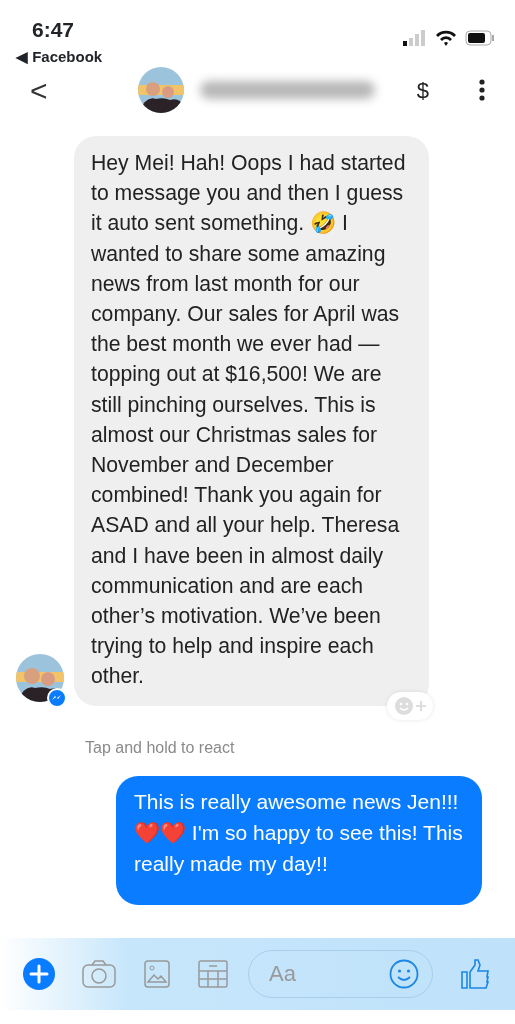 The width and height of the screenshot is (515, 1024). Describe the element at coordinates (157, 974) in the screenshot. I see `image-icon` at that location.